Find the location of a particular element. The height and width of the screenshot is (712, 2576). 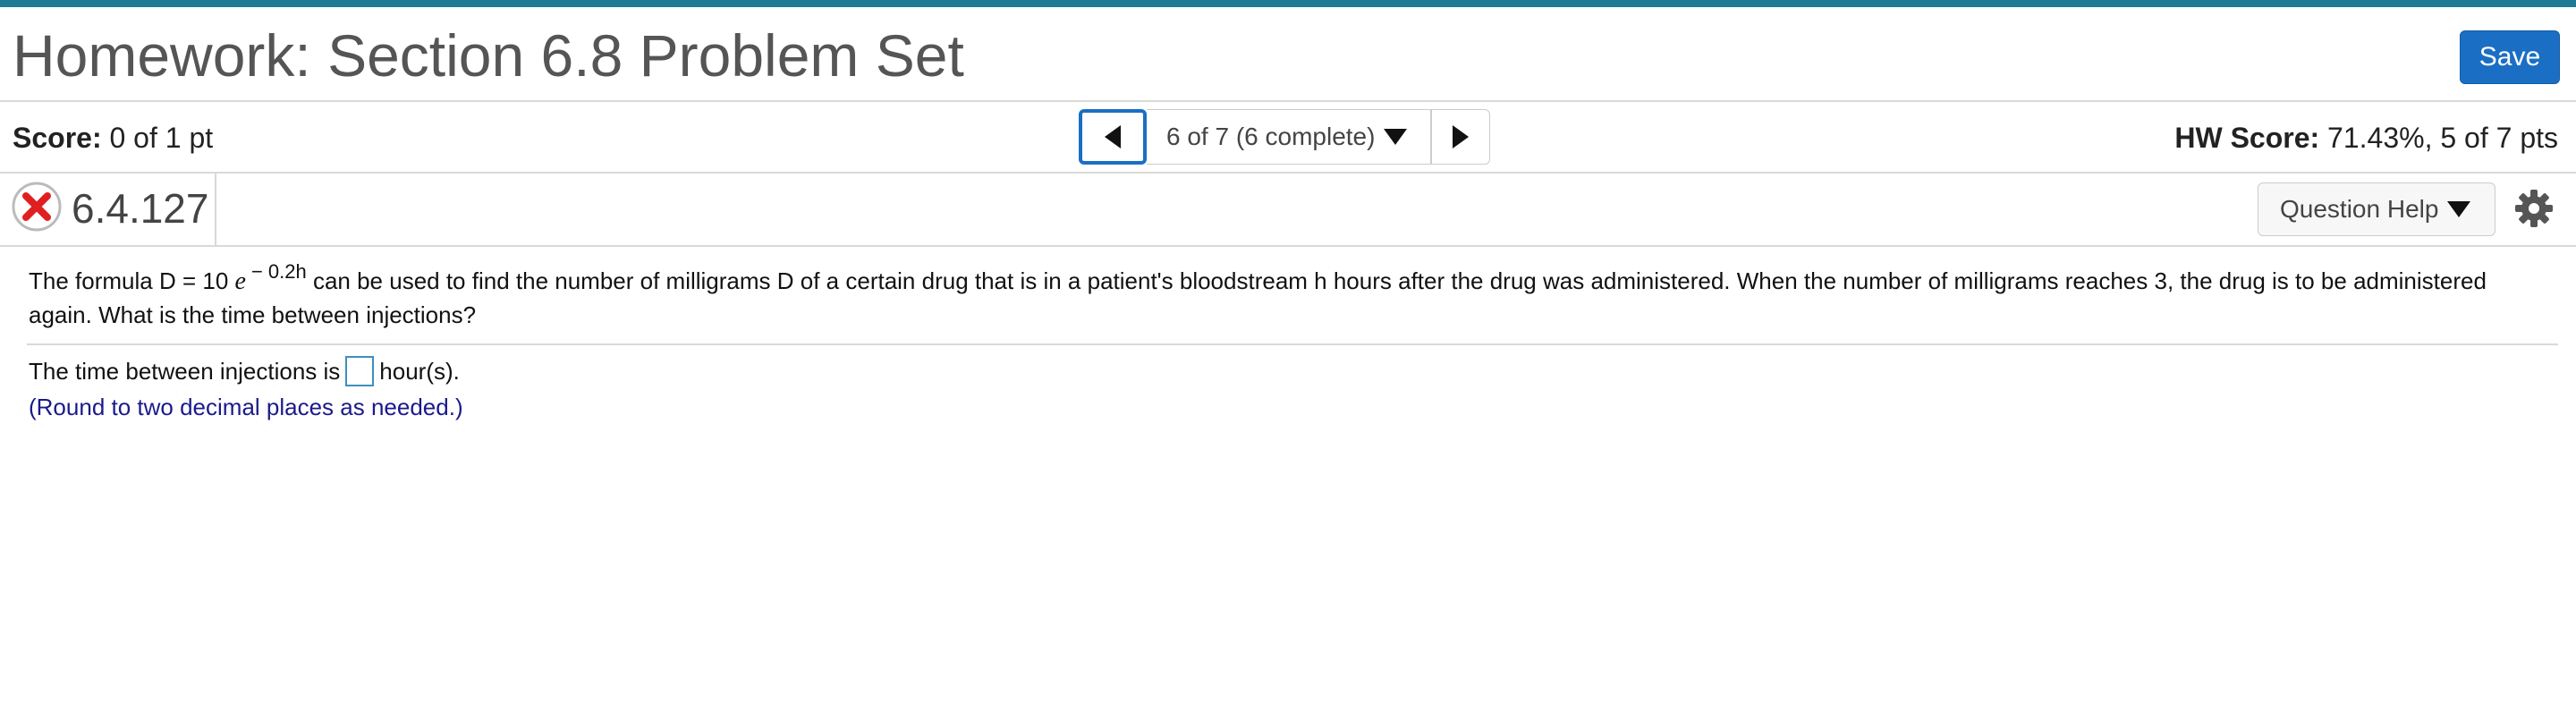

next-question-button is located at coordinates (1460, 137).